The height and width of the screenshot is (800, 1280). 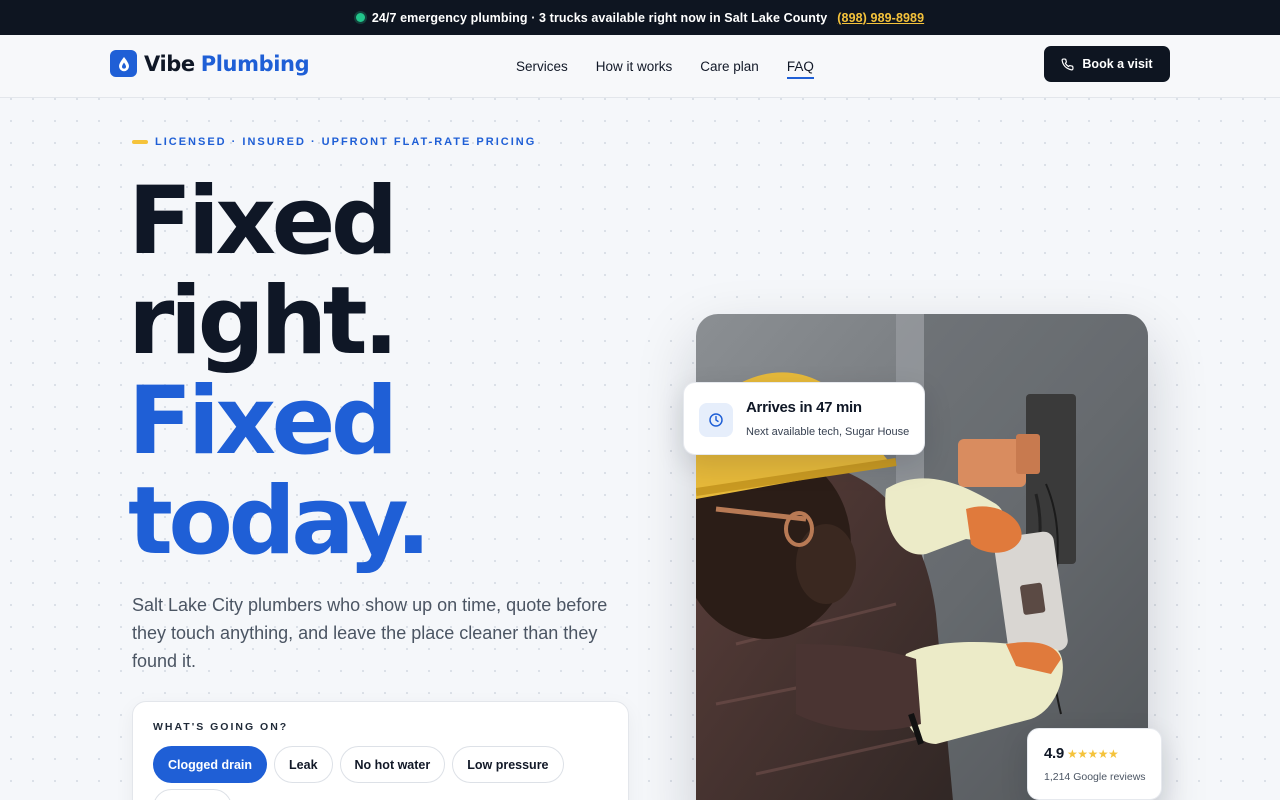 I want to click on main-nav: Services How it works Care plan FAQ, so click(x=679, y=66).